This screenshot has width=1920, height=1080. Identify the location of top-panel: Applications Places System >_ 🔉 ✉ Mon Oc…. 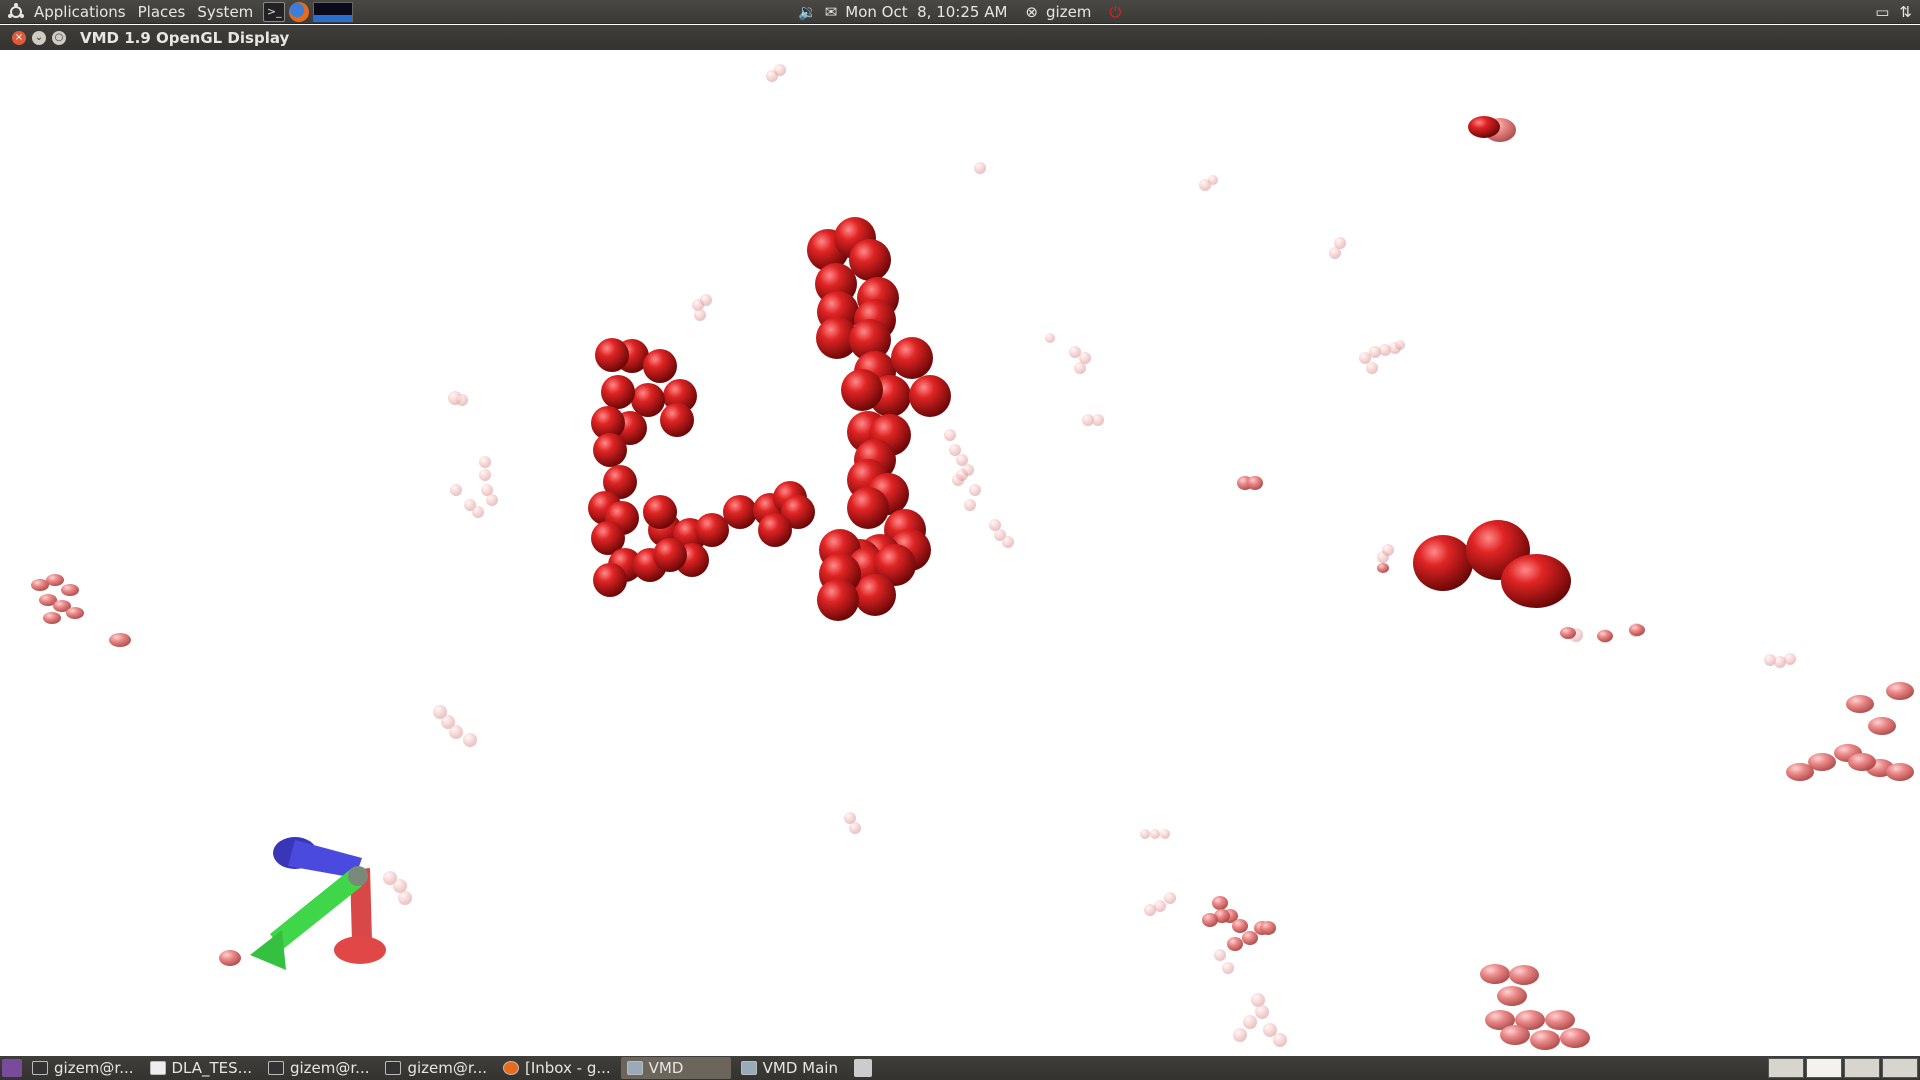
(960, 12).